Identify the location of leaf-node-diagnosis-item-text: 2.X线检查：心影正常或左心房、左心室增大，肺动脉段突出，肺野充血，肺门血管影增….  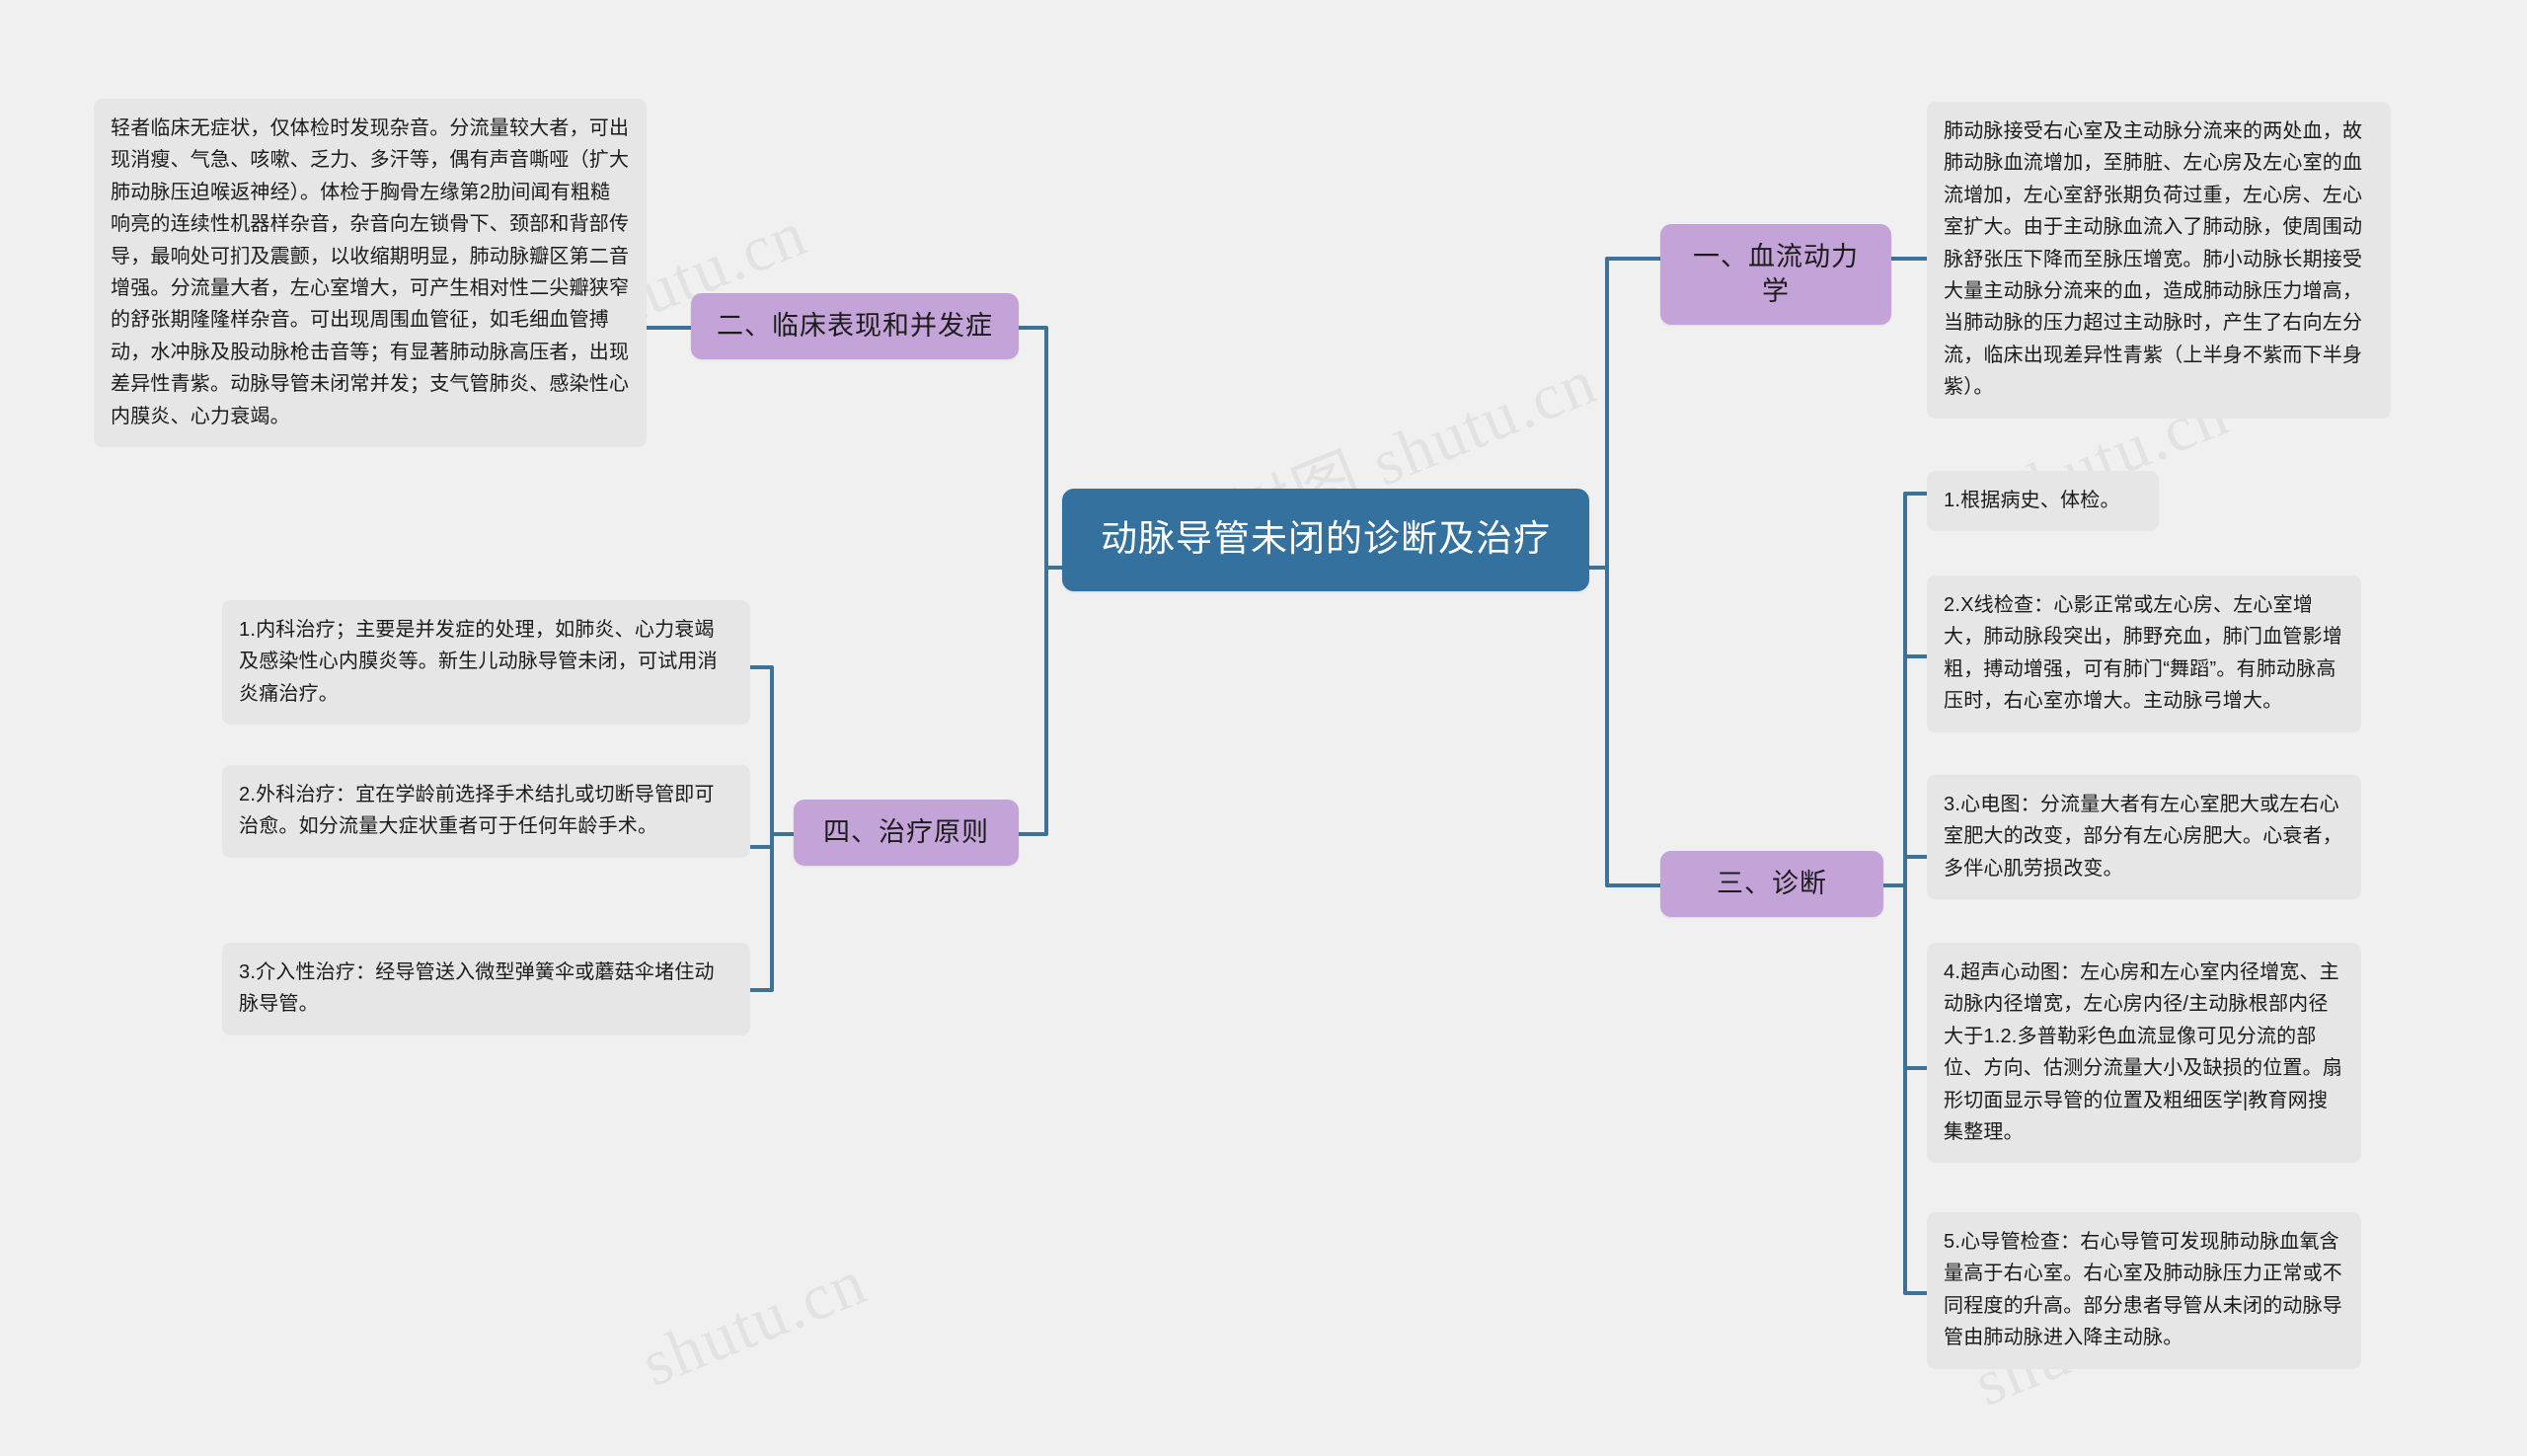
(2143, 653).